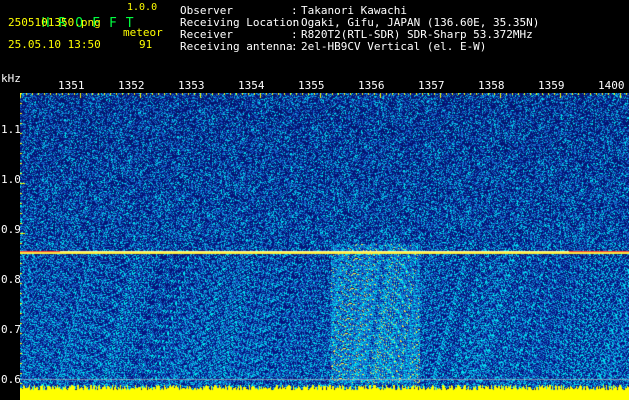 This screenshot has height=400, width=629. Describe the element at coordinates (191, 85) in the screenshot. I see `x-tick-label: 1353` at that location.